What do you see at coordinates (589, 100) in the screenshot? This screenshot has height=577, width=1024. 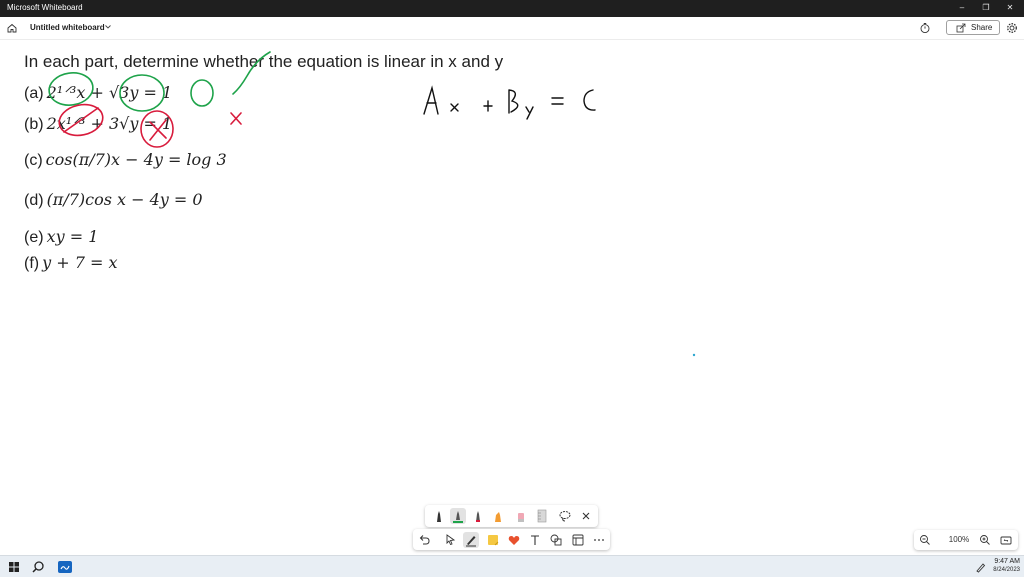 I see `handwritten-C` at bounding box center [589, 100].